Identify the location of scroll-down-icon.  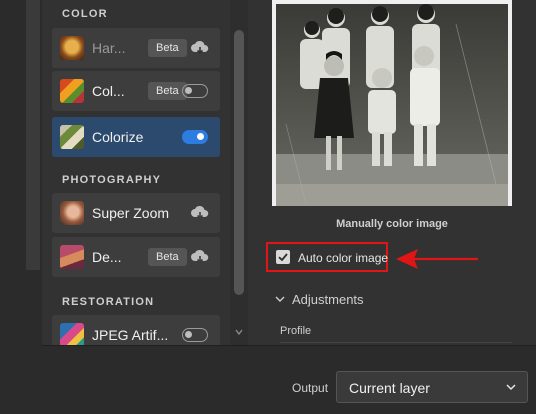
(239, 332).